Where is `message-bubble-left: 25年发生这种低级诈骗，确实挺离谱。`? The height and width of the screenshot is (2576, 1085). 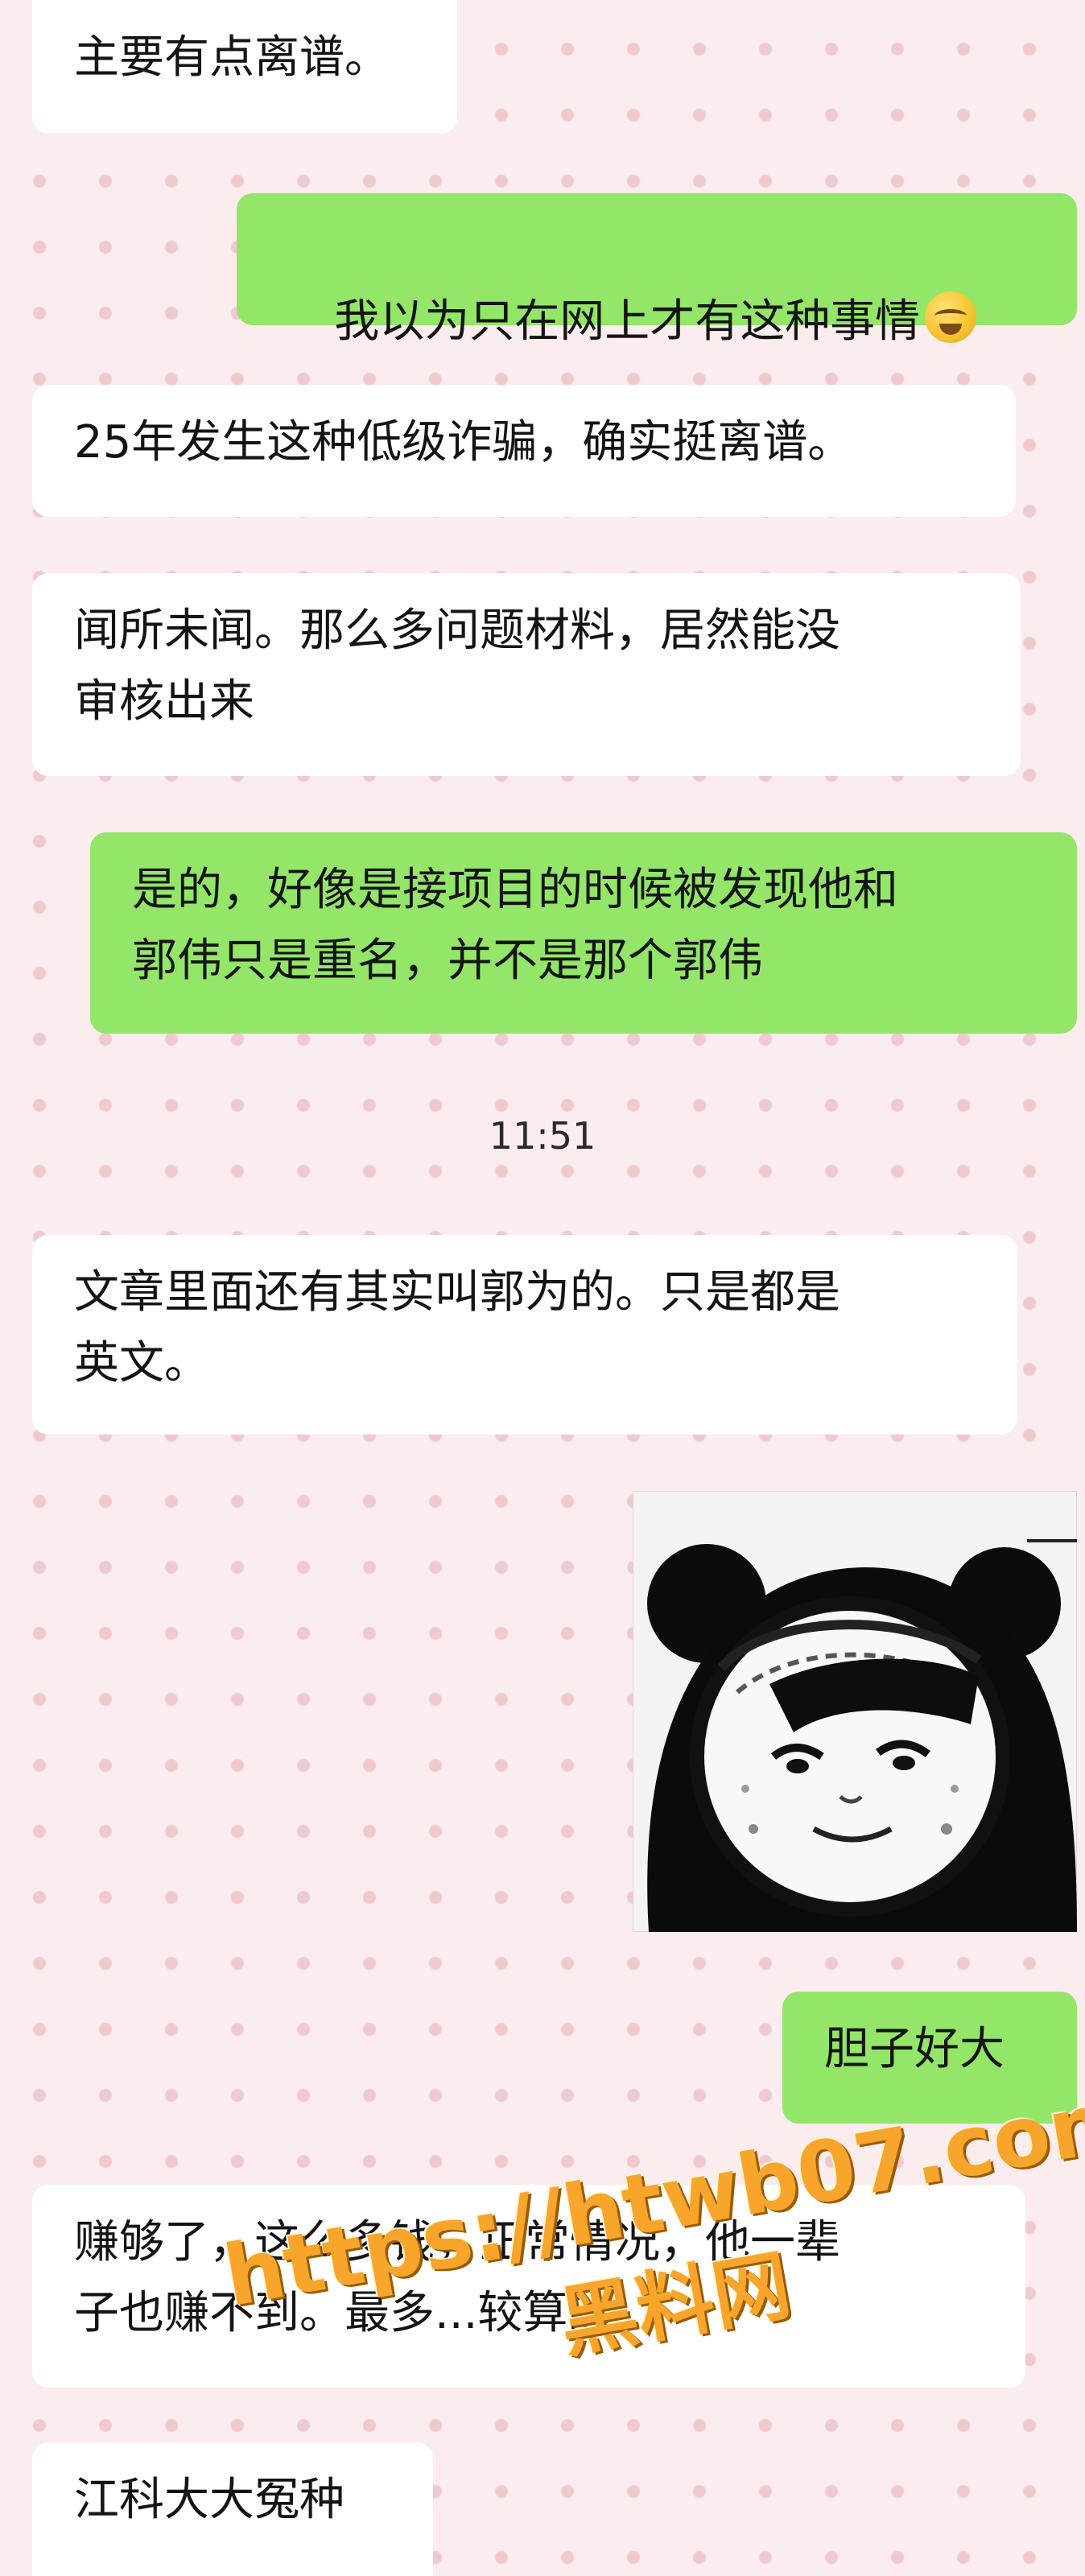 message-bubble-left: 25年发生这种低级诈骗，确实挺离谱。 is located at coordinates (524, 451).